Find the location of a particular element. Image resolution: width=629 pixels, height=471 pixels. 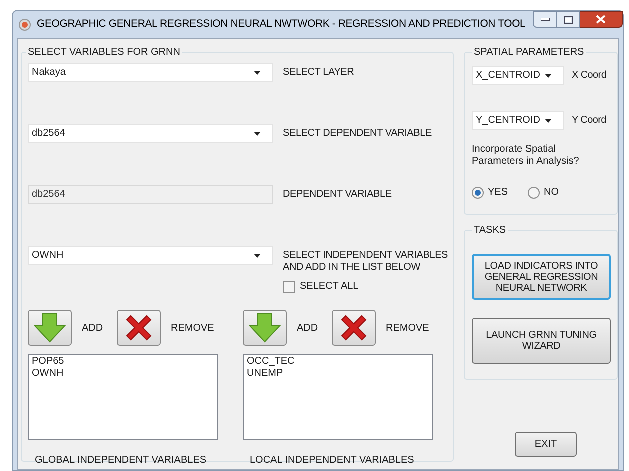

question-text: Incorporate Spatial Parameters in Analysis? is located at coordinates (526, 156).